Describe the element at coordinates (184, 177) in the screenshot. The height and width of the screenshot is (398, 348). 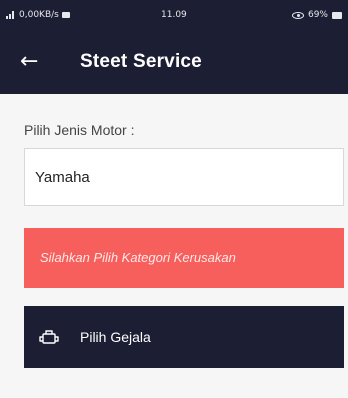
I see `motor-type-field: Yamaha` at that location.